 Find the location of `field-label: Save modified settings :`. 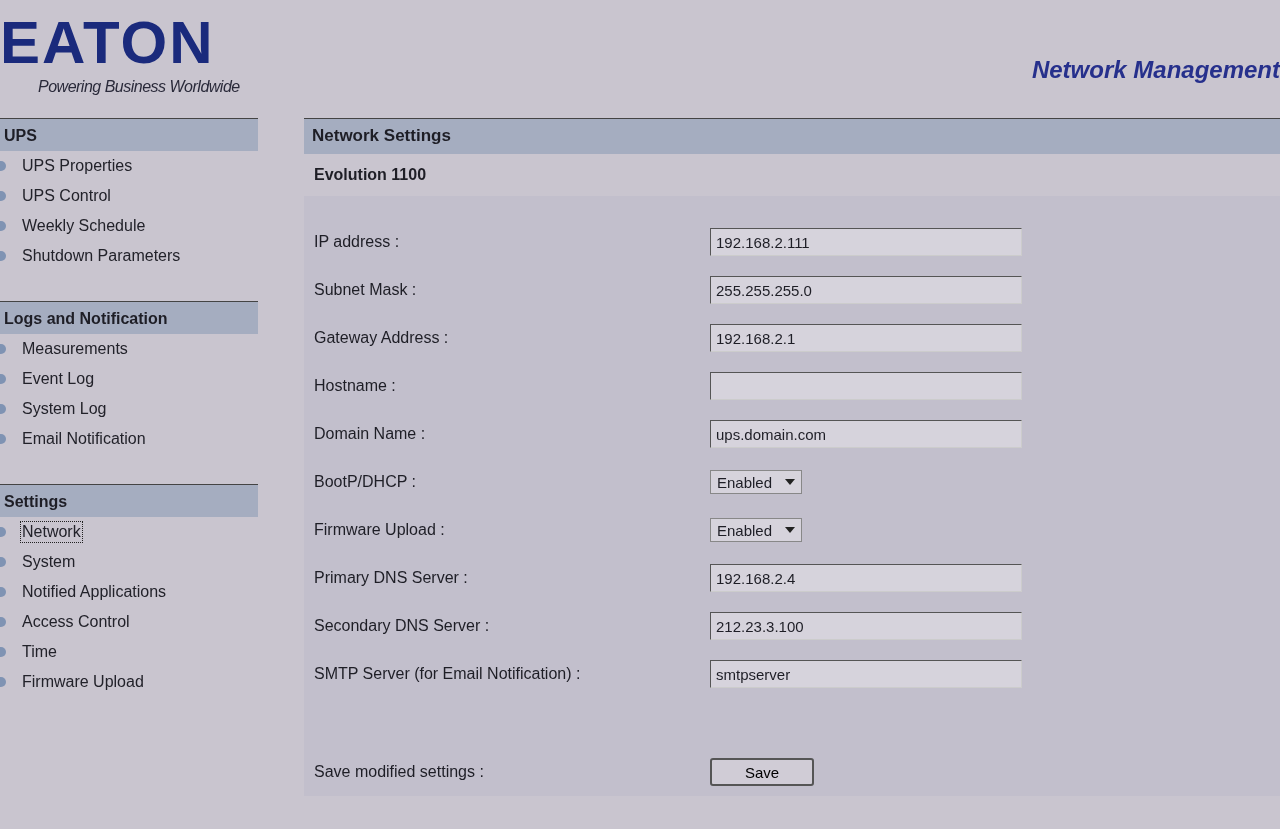

field-label: Save modified settings : is located at coordinates (399, 772).